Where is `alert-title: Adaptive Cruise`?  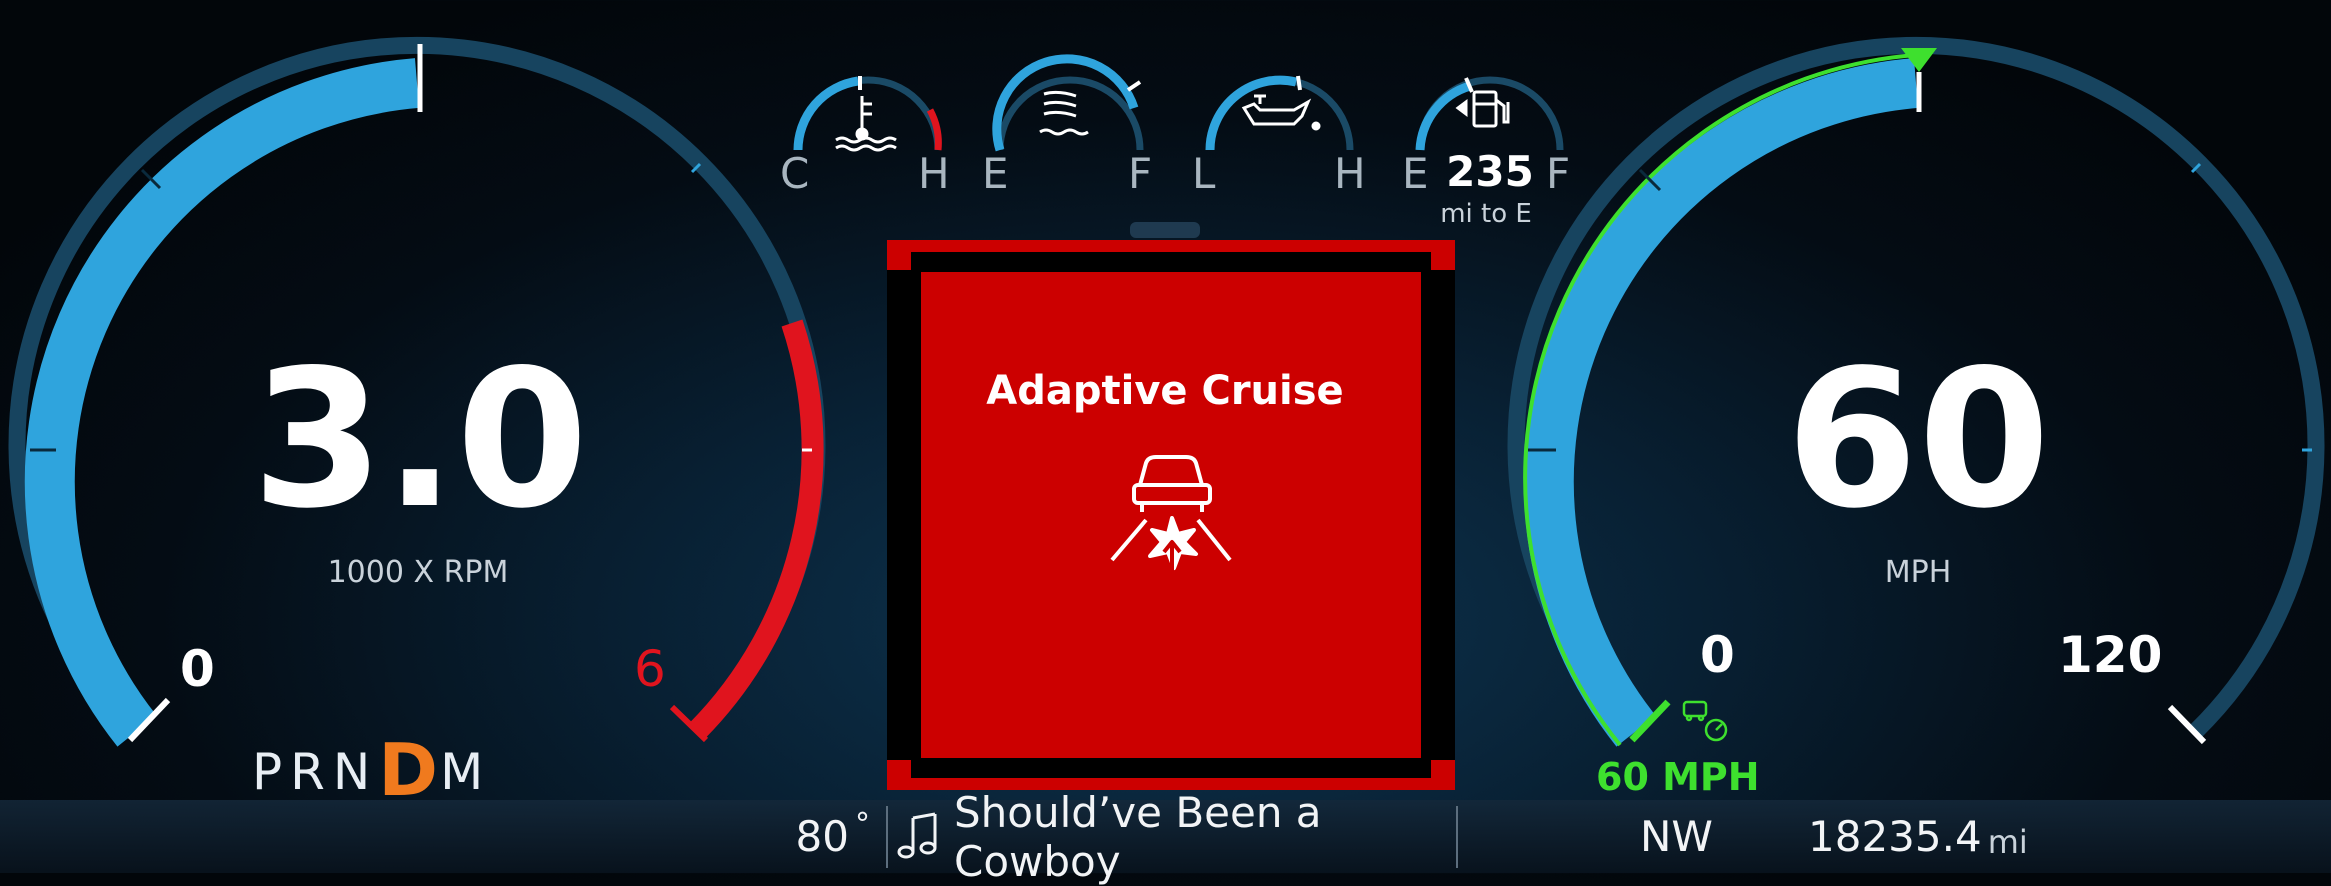 alert-title: Adaptive Cruise is located at coordinates (1165, 391).